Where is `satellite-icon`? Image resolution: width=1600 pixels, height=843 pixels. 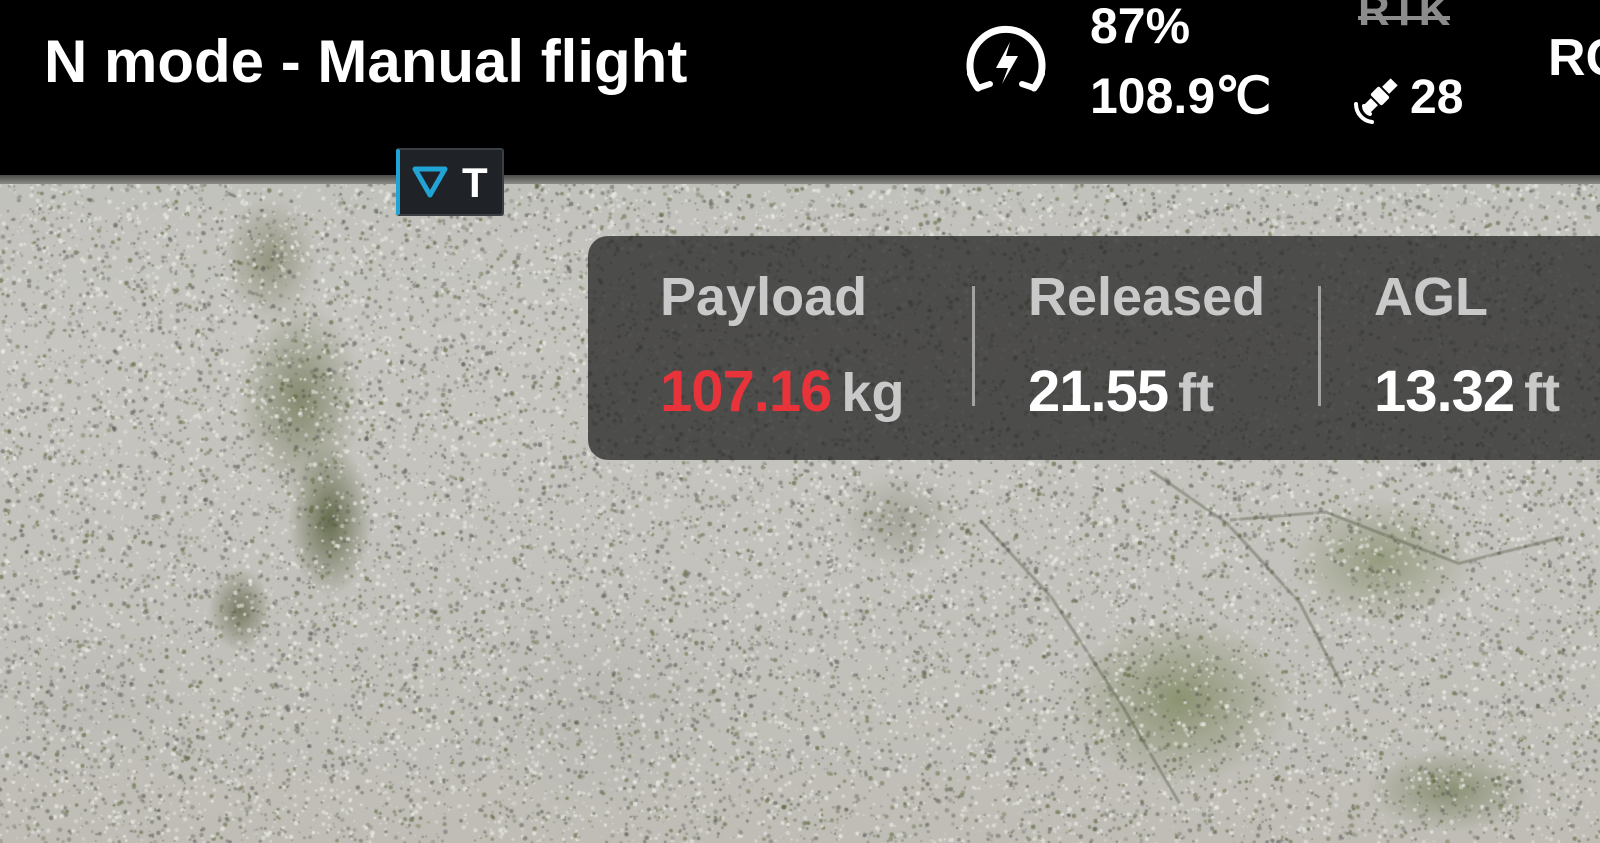
satellite-icon is located at coordinates (1375, 101).